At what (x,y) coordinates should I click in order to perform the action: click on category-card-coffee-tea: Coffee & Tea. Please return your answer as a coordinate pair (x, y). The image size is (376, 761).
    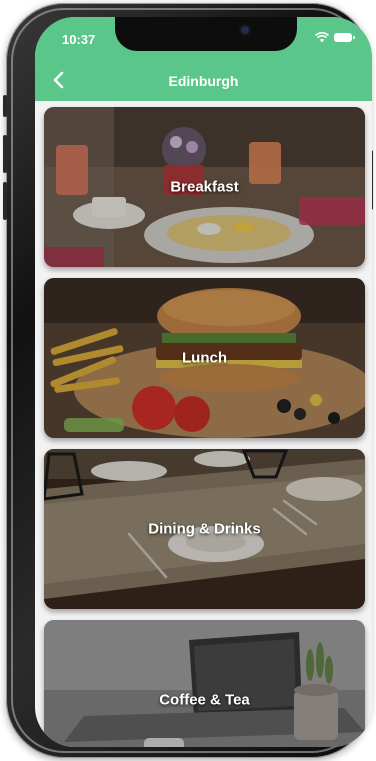
    Looking at the image, I should click on (204, 683).